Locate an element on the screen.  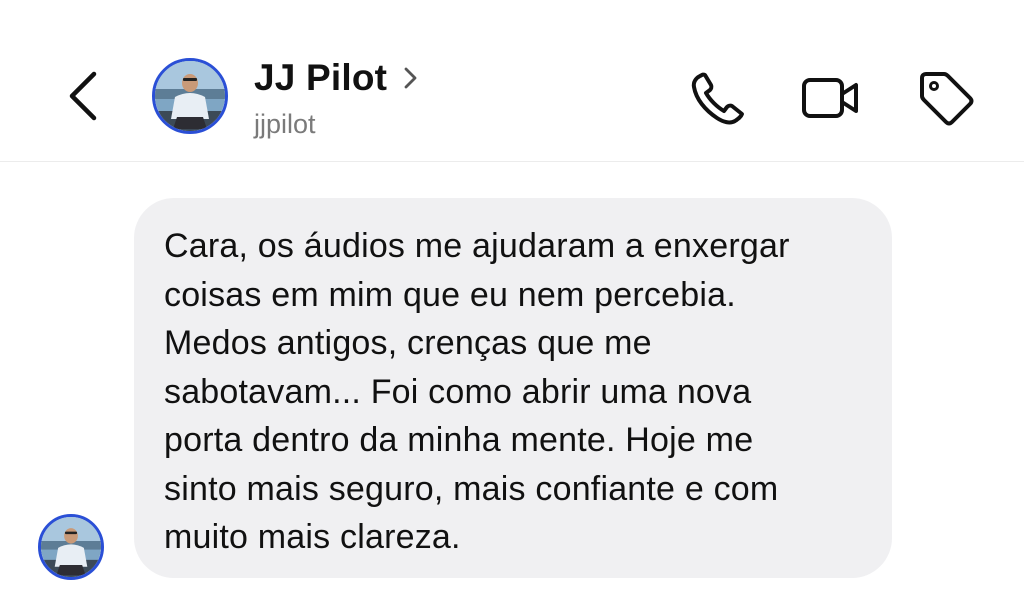
video-call-button is located at coordinates (830, 98).